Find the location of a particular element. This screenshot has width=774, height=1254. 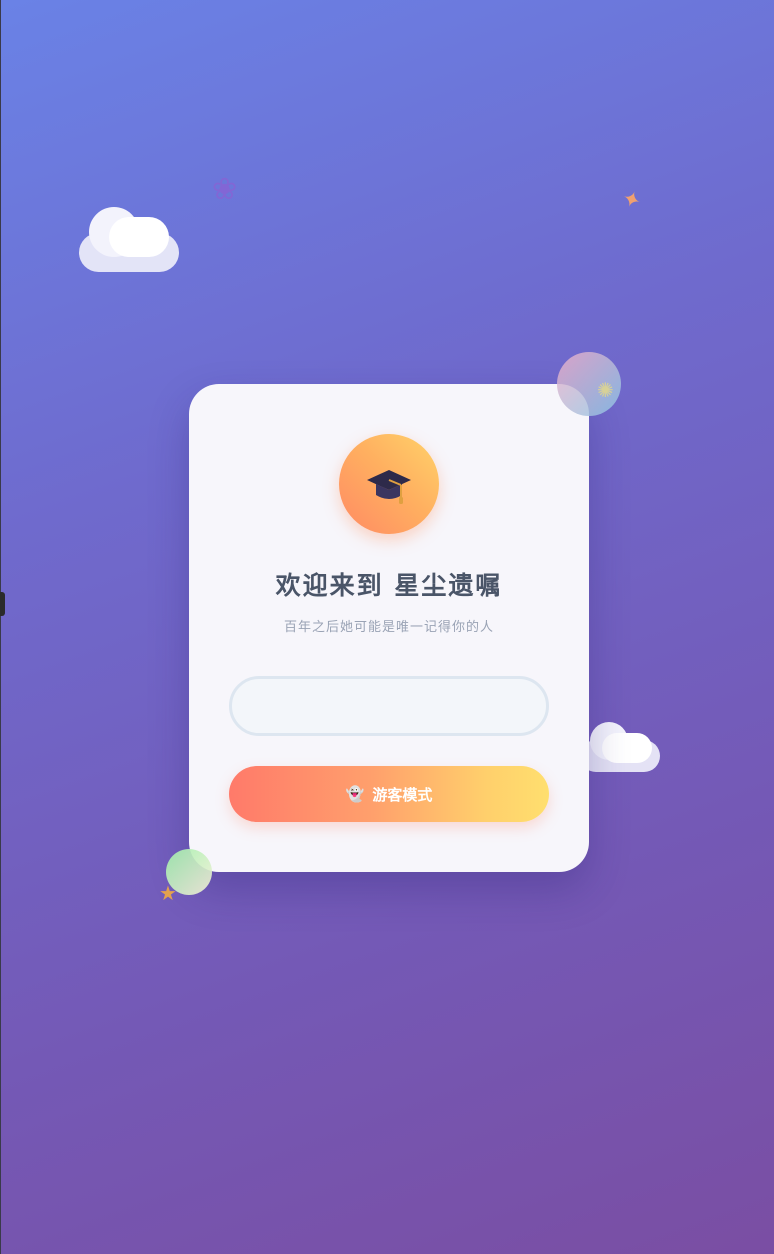

guest-mode-button: 👻 游客模式 is located at coordinates (389, 794).